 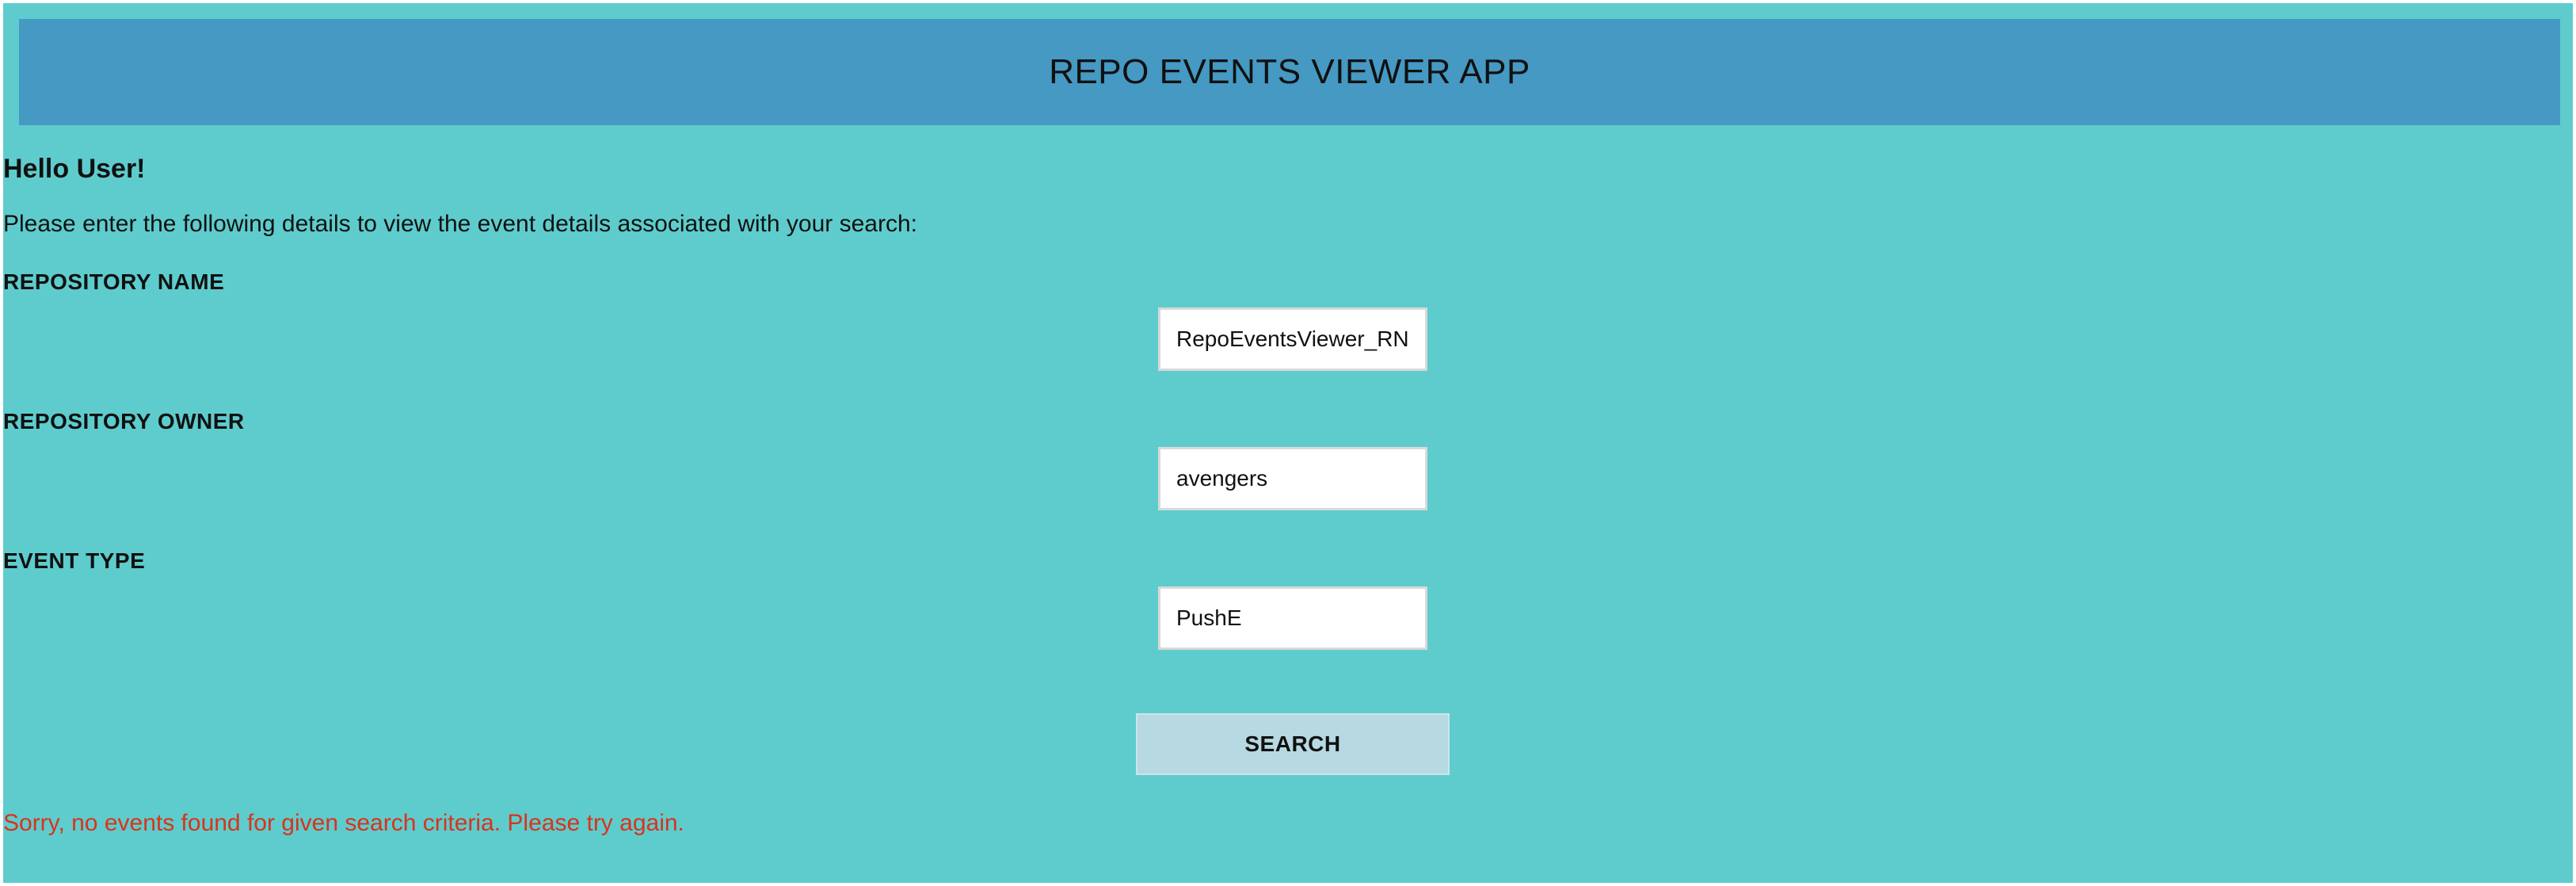 I want to click on event-type-input, so click(x=1293, y=618).